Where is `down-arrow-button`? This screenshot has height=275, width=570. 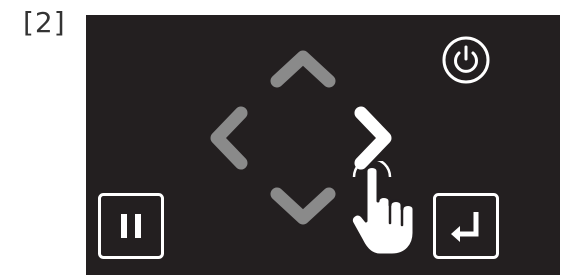
down-arrow-button is located at coordinates (303, 206).